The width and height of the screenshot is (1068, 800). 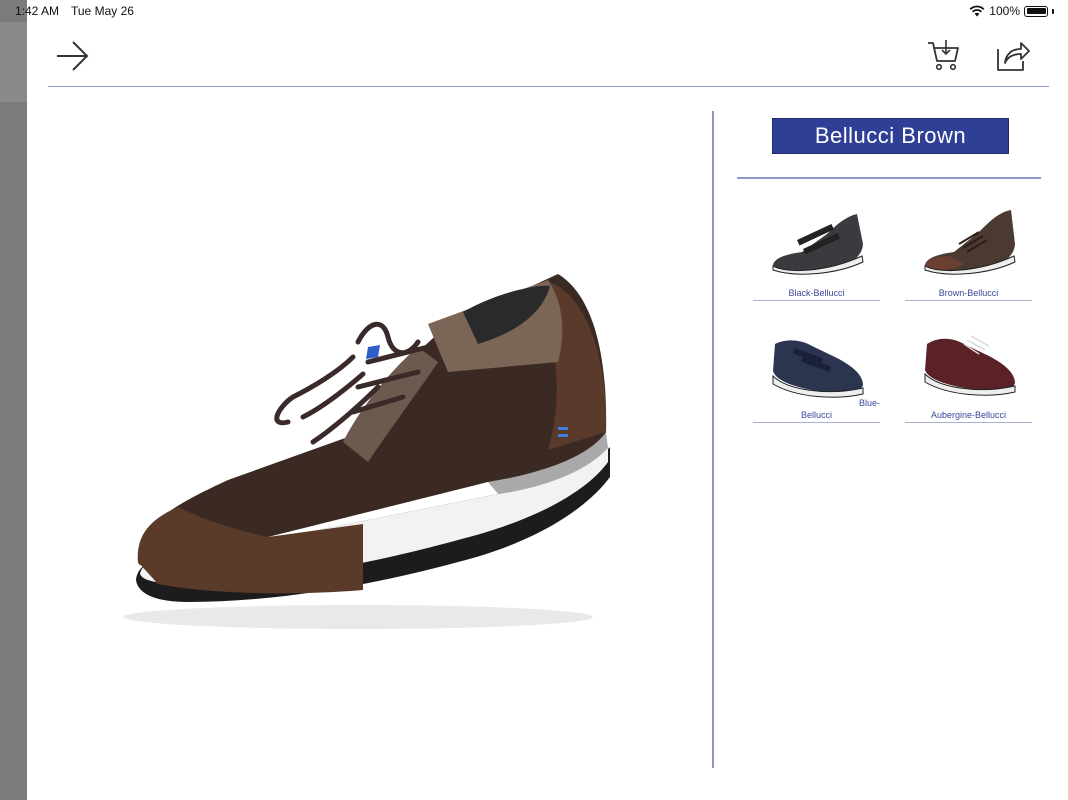 What do you see at coordinates (889, 178) in the screenshot?
I see `title-divider` at bounding box center [889, 178].